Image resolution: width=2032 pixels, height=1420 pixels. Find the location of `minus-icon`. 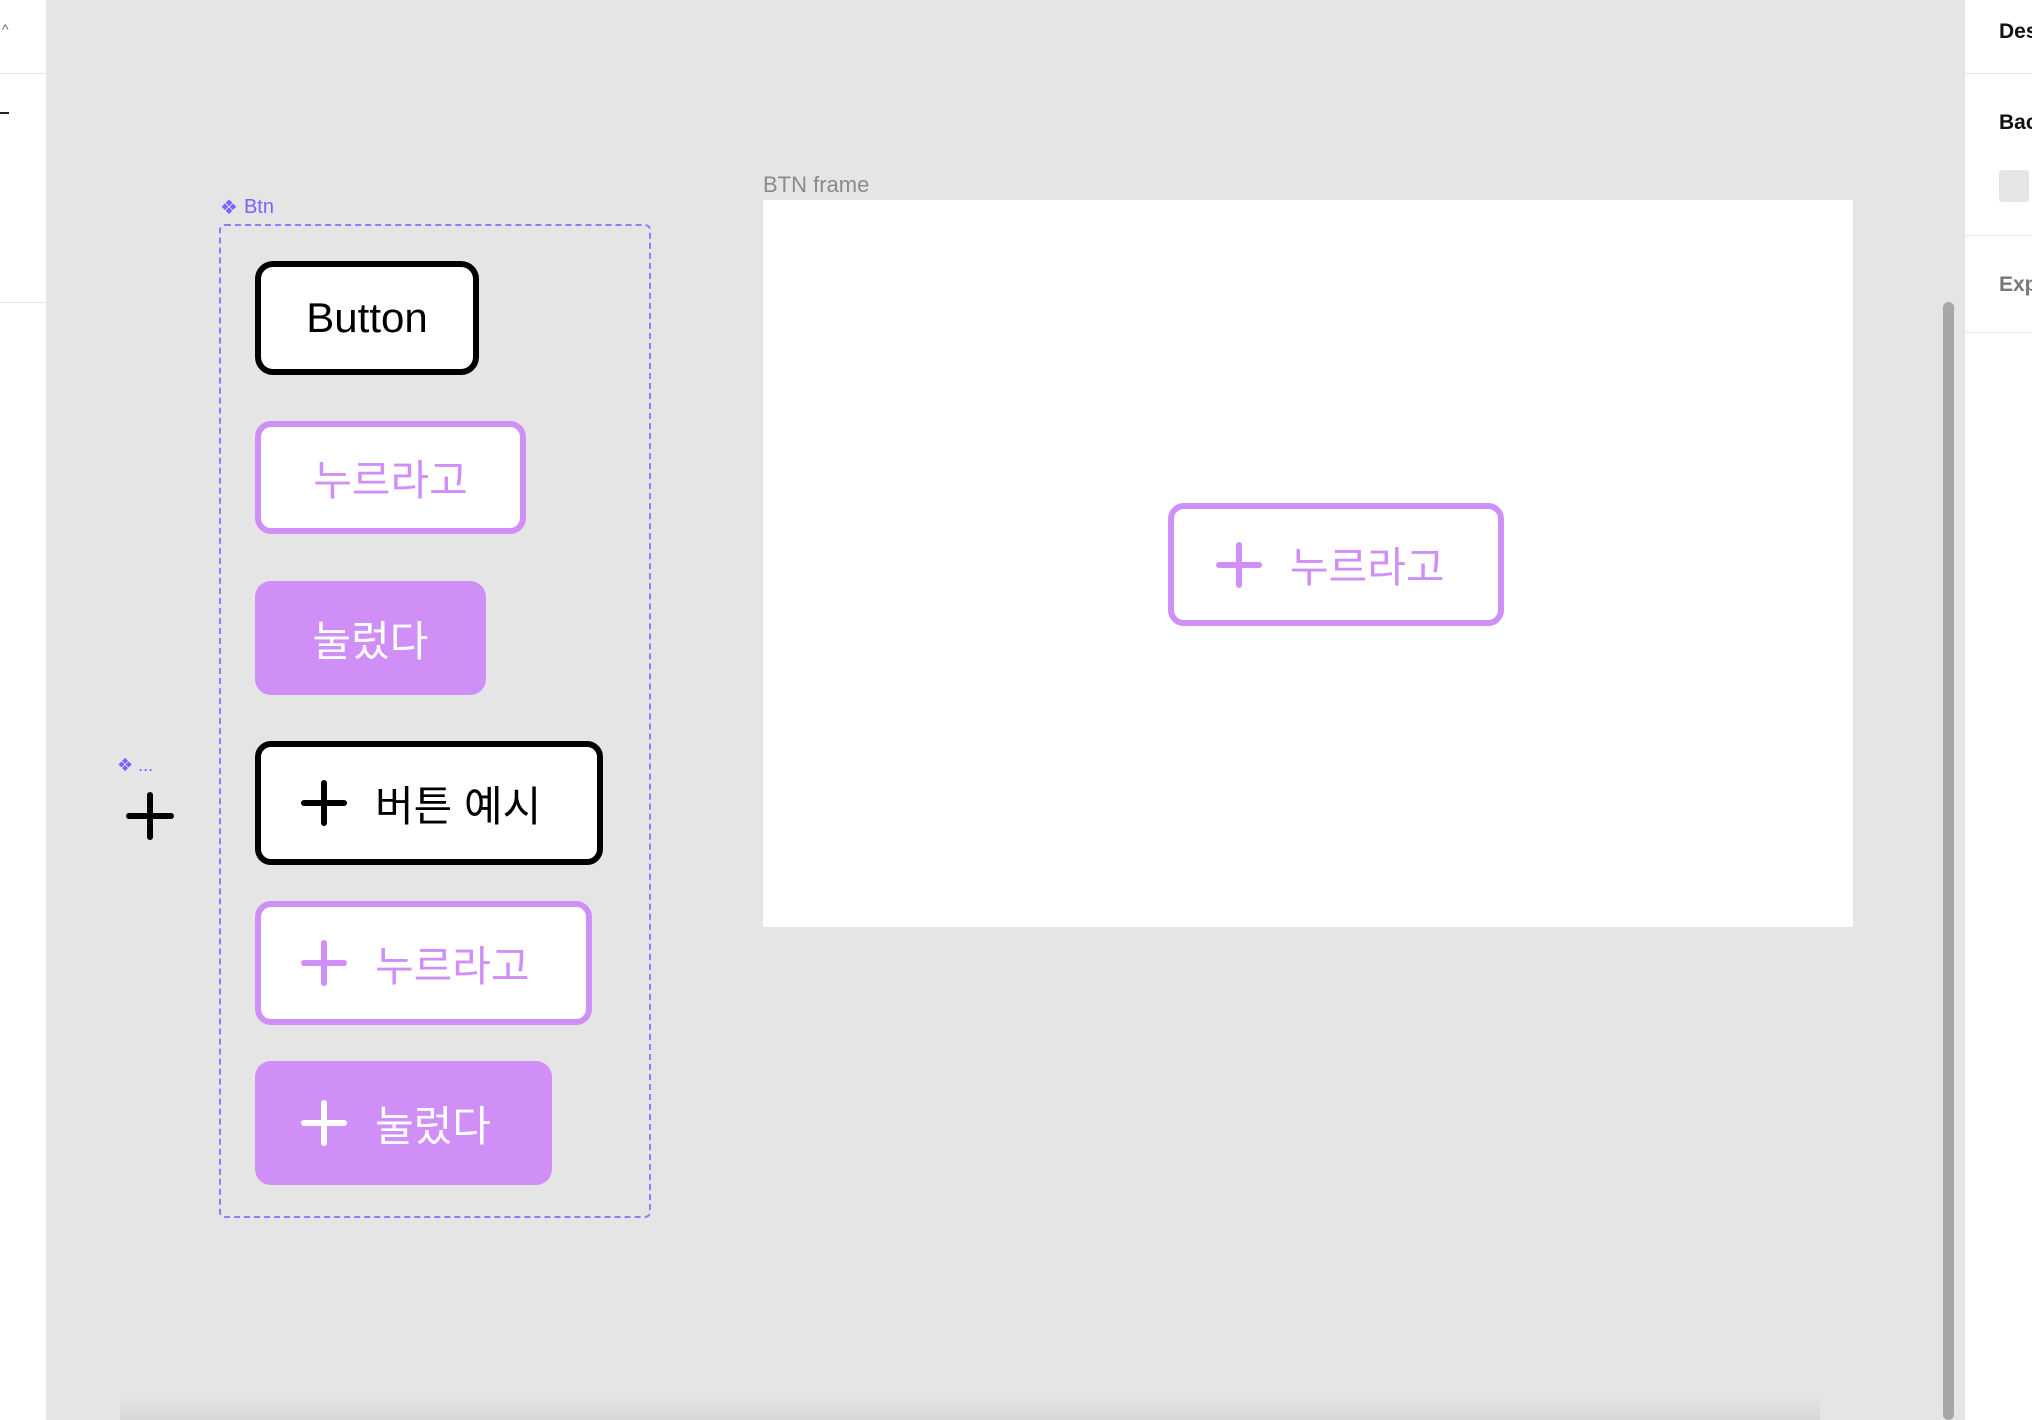

minus-icon is located at coordinates (4, 113).